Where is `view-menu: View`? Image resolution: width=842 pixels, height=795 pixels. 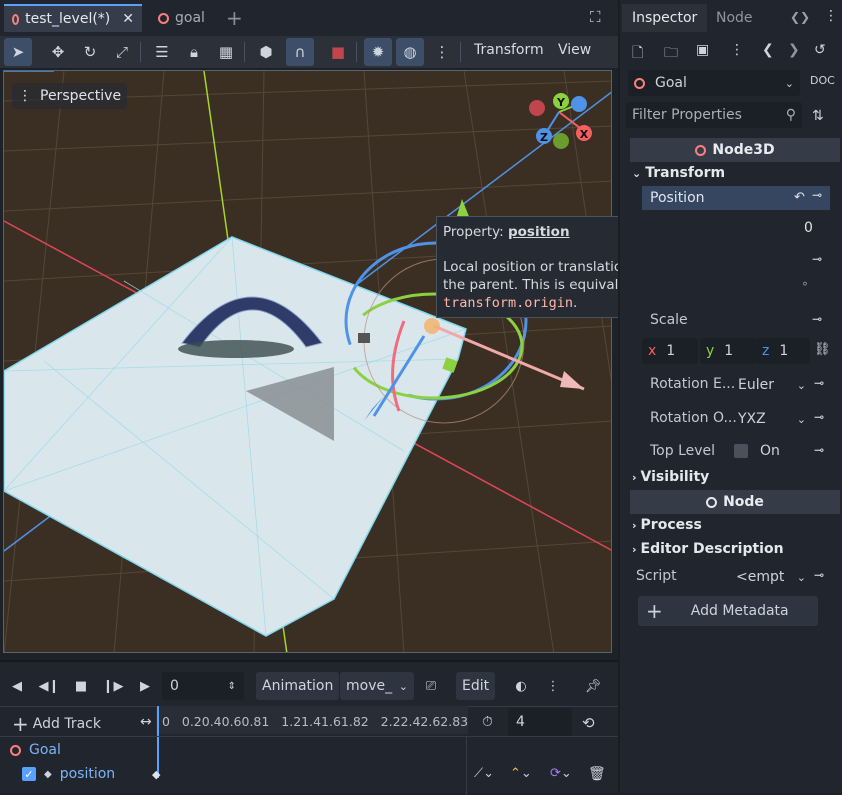
view-menu: View is located at coordinates (574, 50).